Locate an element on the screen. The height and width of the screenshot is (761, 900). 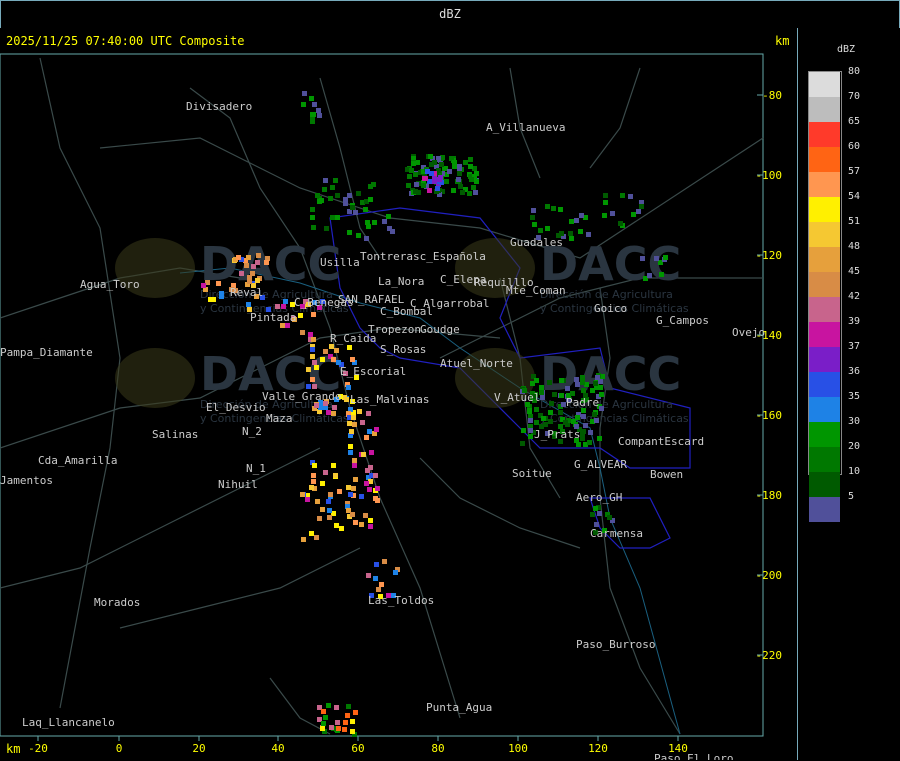
x-tick-label: 140 is located at coordinates (678, 748).